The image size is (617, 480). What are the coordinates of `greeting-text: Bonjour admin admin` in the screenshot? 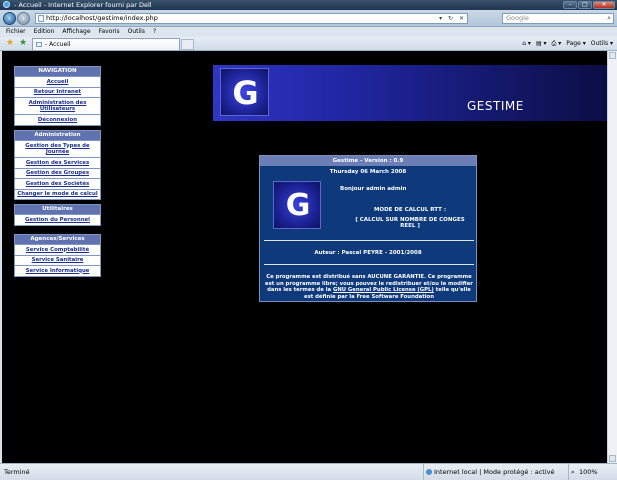 It's located at (373, 189).